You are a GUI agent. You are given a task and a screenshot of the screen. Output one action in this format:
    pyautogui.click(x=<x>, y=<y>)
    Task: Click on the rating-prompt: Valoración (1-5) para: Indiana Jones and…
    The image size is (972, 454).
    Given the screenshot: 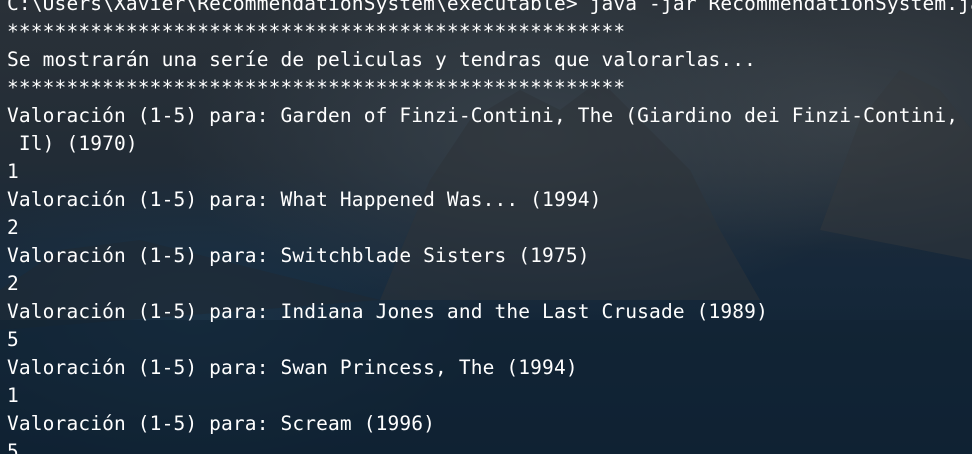 What is the action you would take?
    pyautogui.click(x=387, y=311)
    